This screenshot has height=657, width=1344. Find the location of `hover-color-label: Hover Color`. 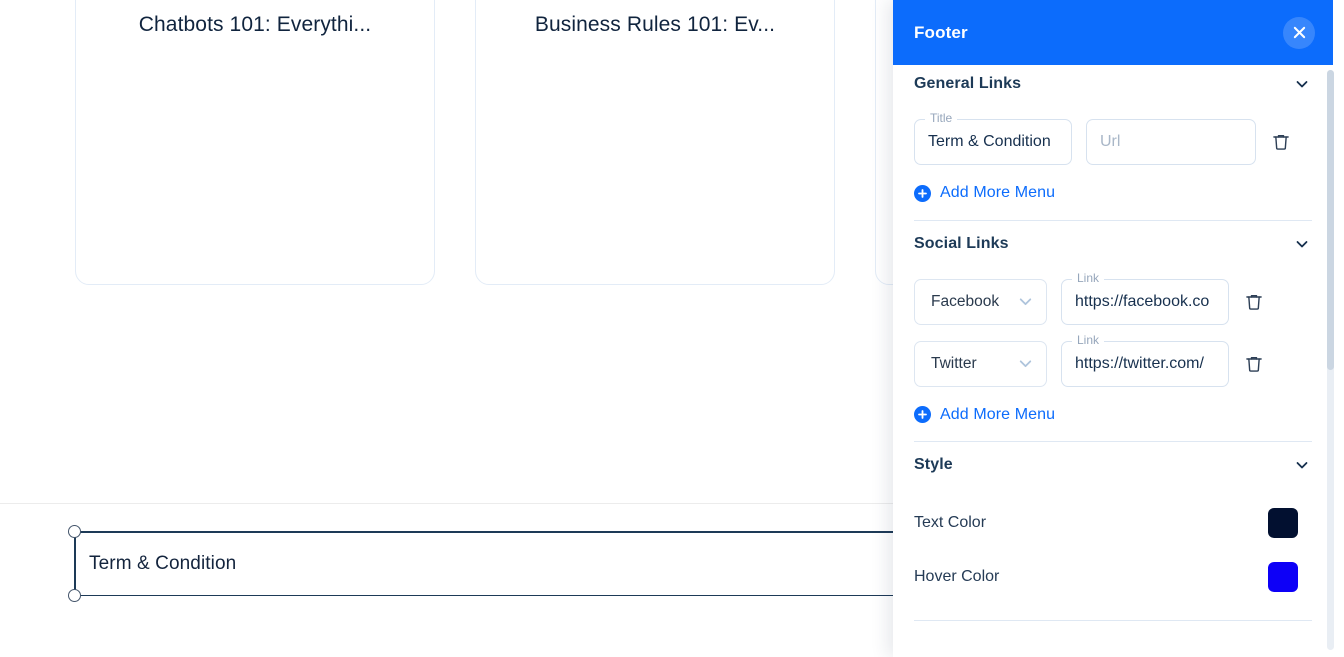

hover-color-label: Hover Color is located at coordinates (957, 576).